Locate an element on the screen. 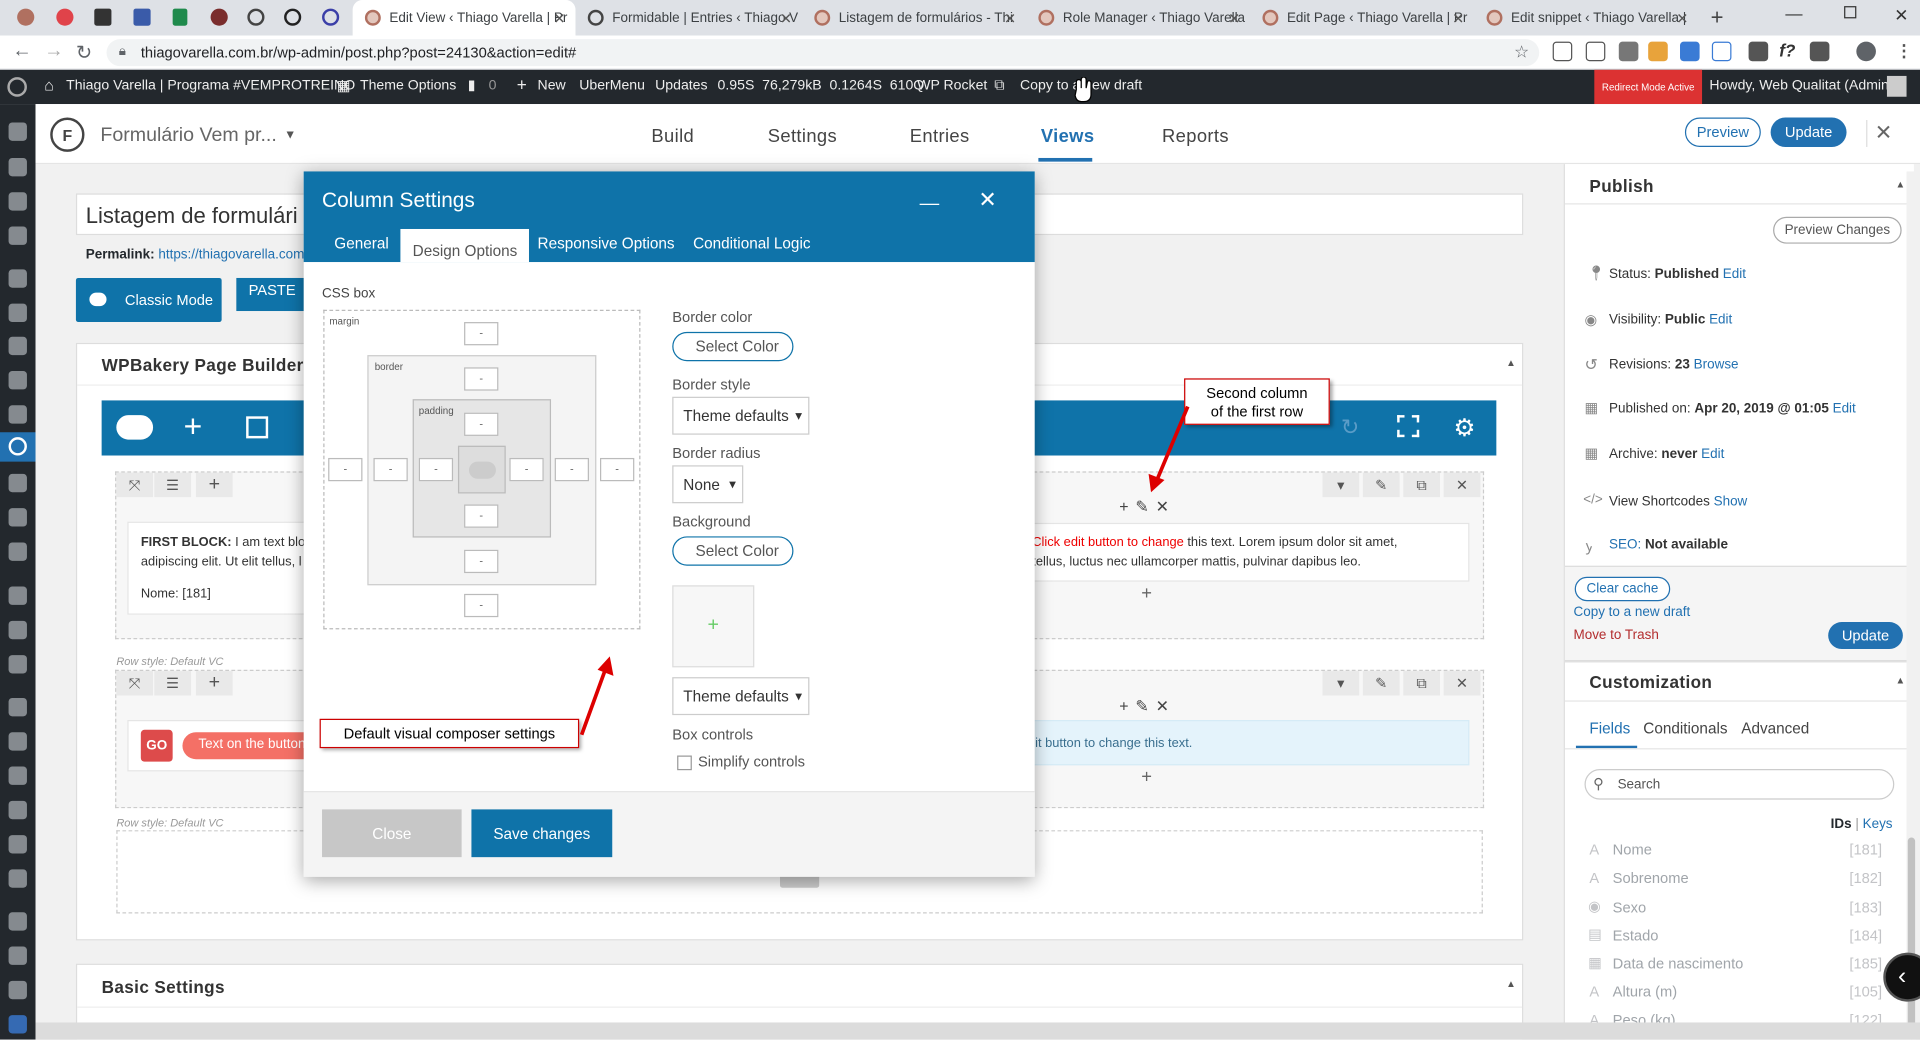 This screenshot has height=1040, width=1920. annotation-arrows is located at coordinates (884, 570).